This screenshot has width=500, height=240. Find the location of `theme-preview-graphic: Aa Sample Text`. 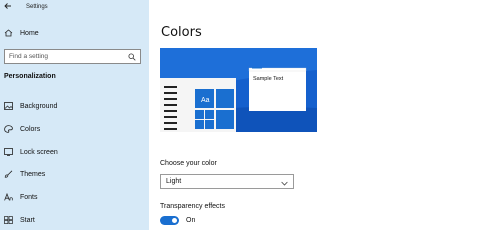

theme-preview-graphic: Aa Sample Text is located at coordinates (238, 90).